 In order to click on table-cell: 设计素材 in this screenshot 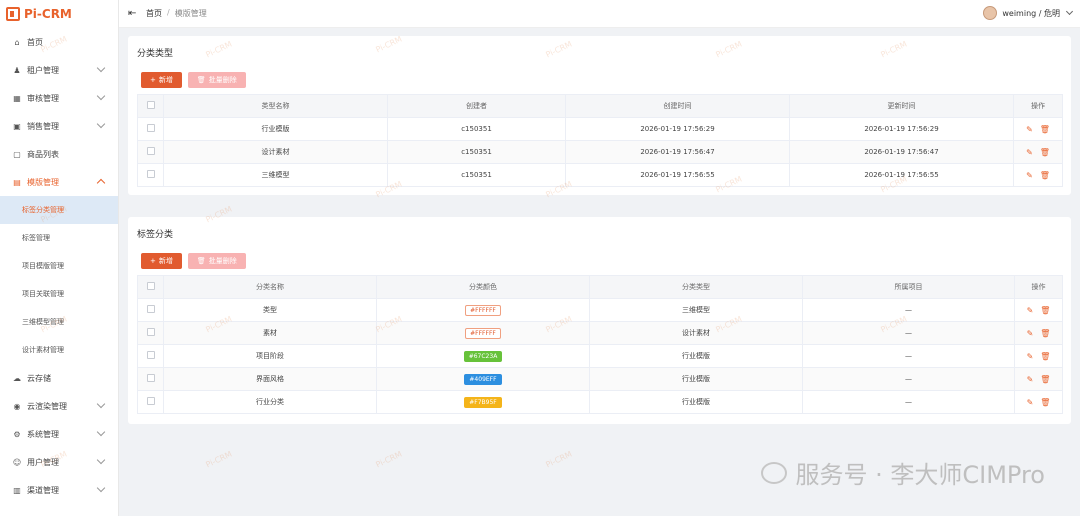, I will do `click(275, 152)`.